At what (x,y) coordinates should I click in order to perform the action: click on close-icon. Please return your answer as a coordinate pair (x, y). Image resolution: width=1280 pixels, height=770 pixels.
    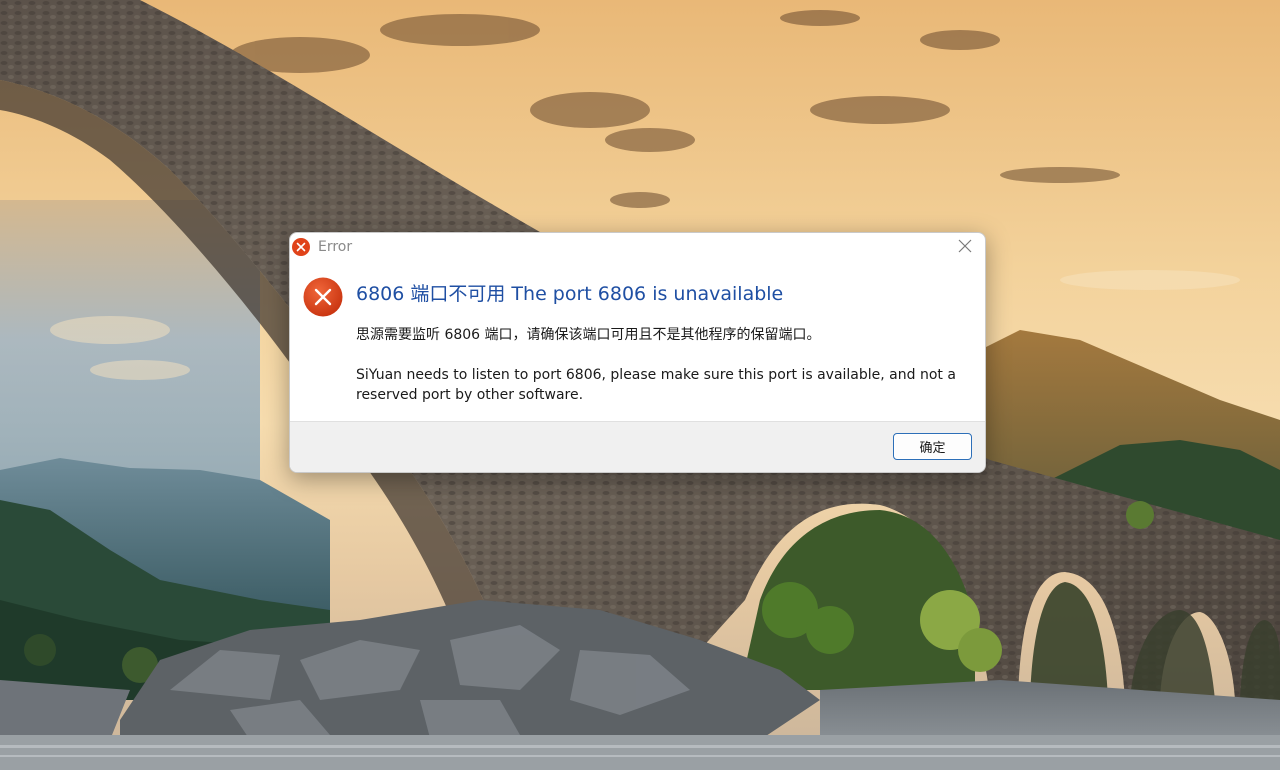
    Looking at the image, I should click on (965, 247).